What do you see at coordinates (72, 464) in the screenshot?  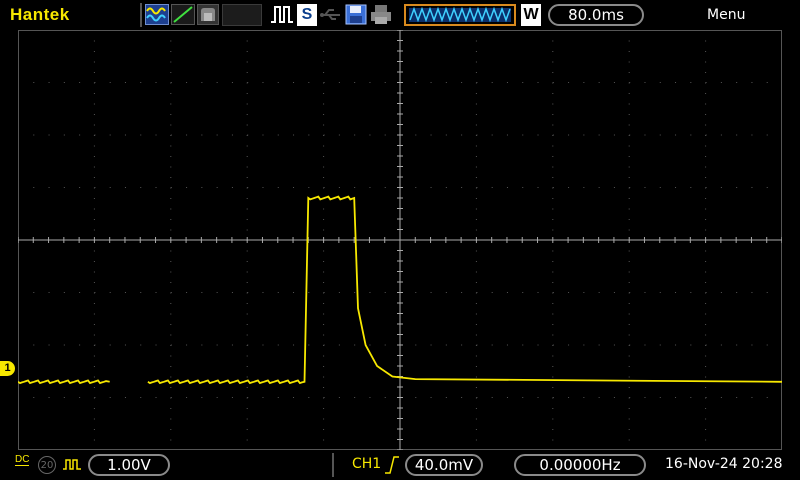 I see `acquire-mode-icon` at bounding box center [72, 464].